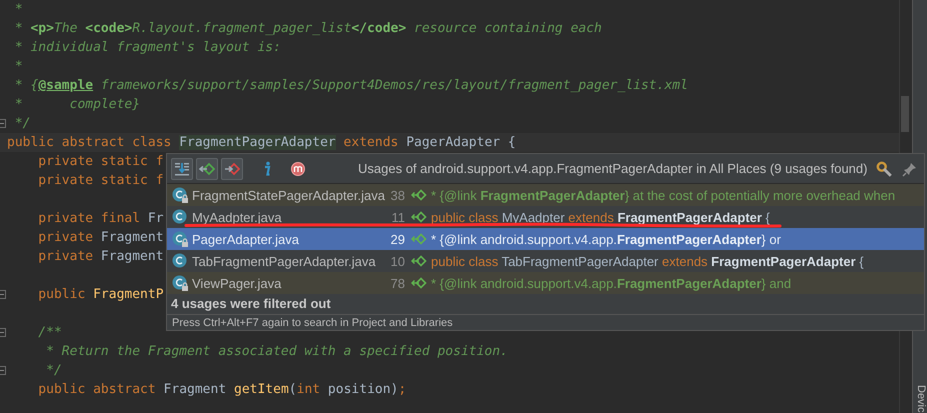 The width and height of the screenshot is (927, 413). I want to click on usage-preview: * {@link android.support.v4.app.FragmentPagerAdapter} and, so click(611, 283).